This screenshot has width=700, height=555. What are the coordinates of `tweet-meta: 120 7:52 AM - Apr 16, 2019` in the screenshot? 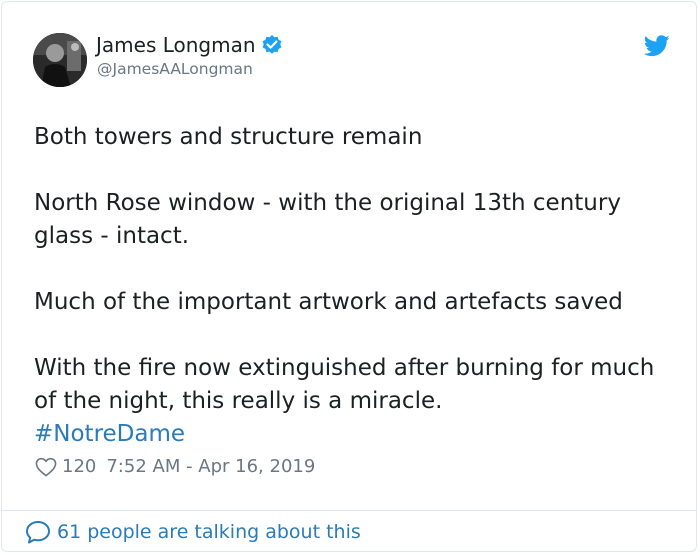 It's located at (175, 466).